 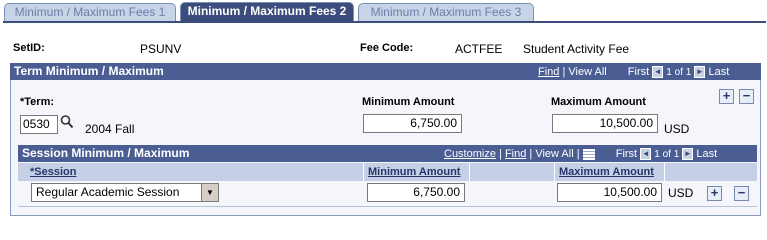 I want to click on chevron-down-icon: ▼, so click(x=209, y=192).